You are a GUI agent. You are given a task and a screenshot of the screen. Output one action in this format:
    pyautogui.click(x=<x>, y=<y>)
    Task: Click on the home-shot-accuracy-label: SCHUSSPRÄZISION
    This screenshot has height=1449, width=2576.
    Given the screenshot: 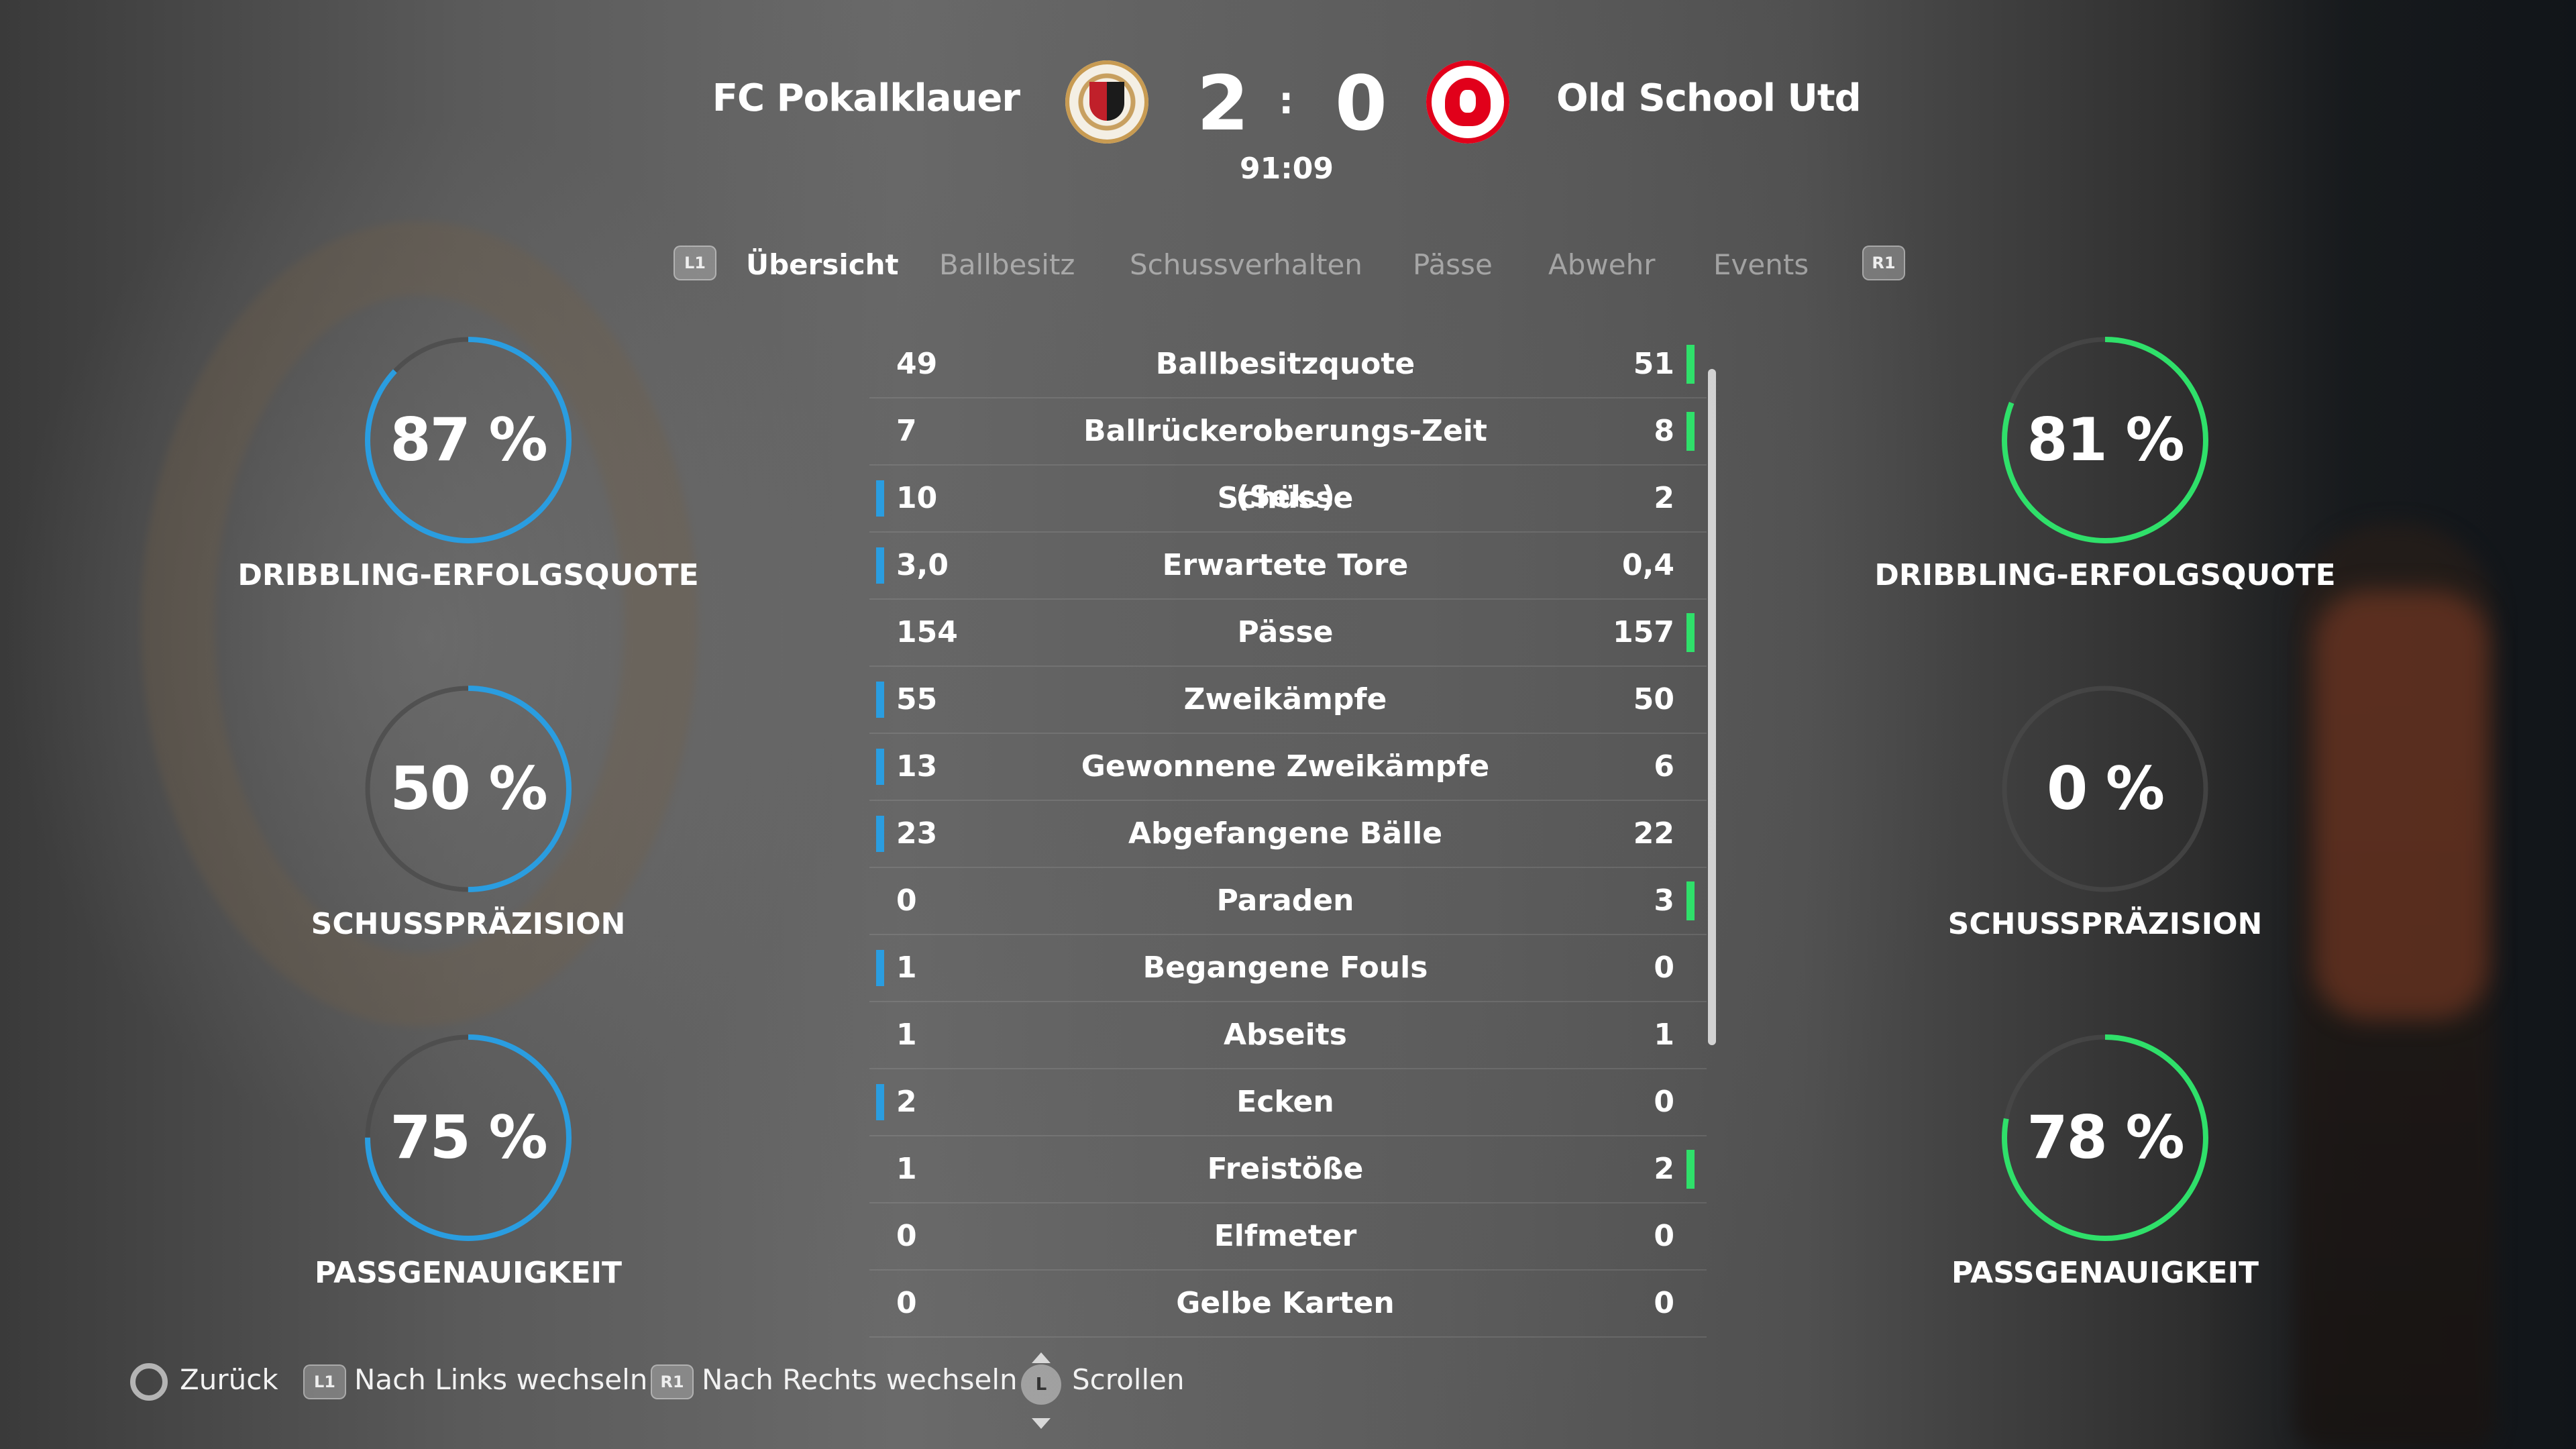 What is the action you would take?
    pyautogui.click(x=468, y=924)
    